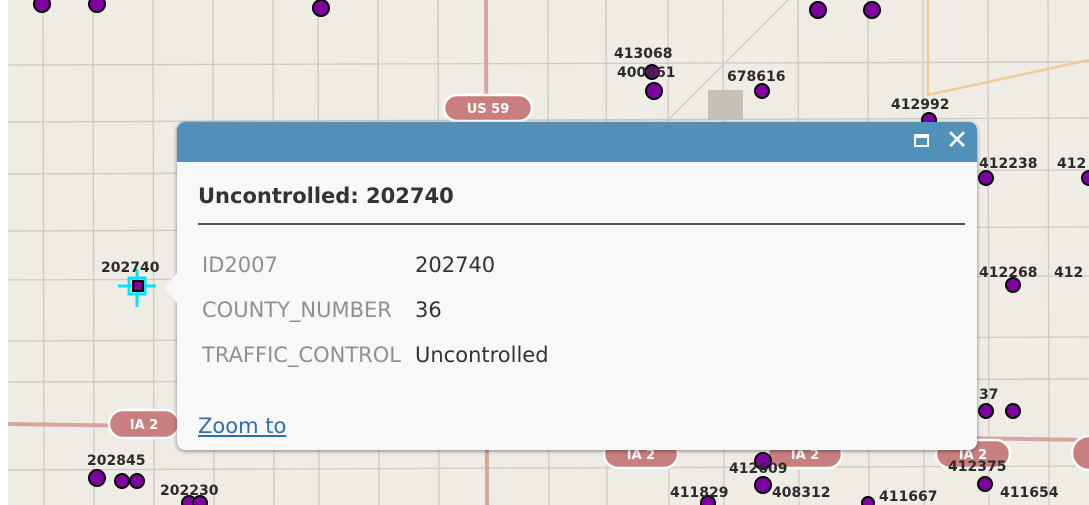 The height and width of the screenshot is (505, 1089). What do you see at coordinates (189, 491) in the screenshot?
I see `point-label: 202230` at bounding box center [189, 491].